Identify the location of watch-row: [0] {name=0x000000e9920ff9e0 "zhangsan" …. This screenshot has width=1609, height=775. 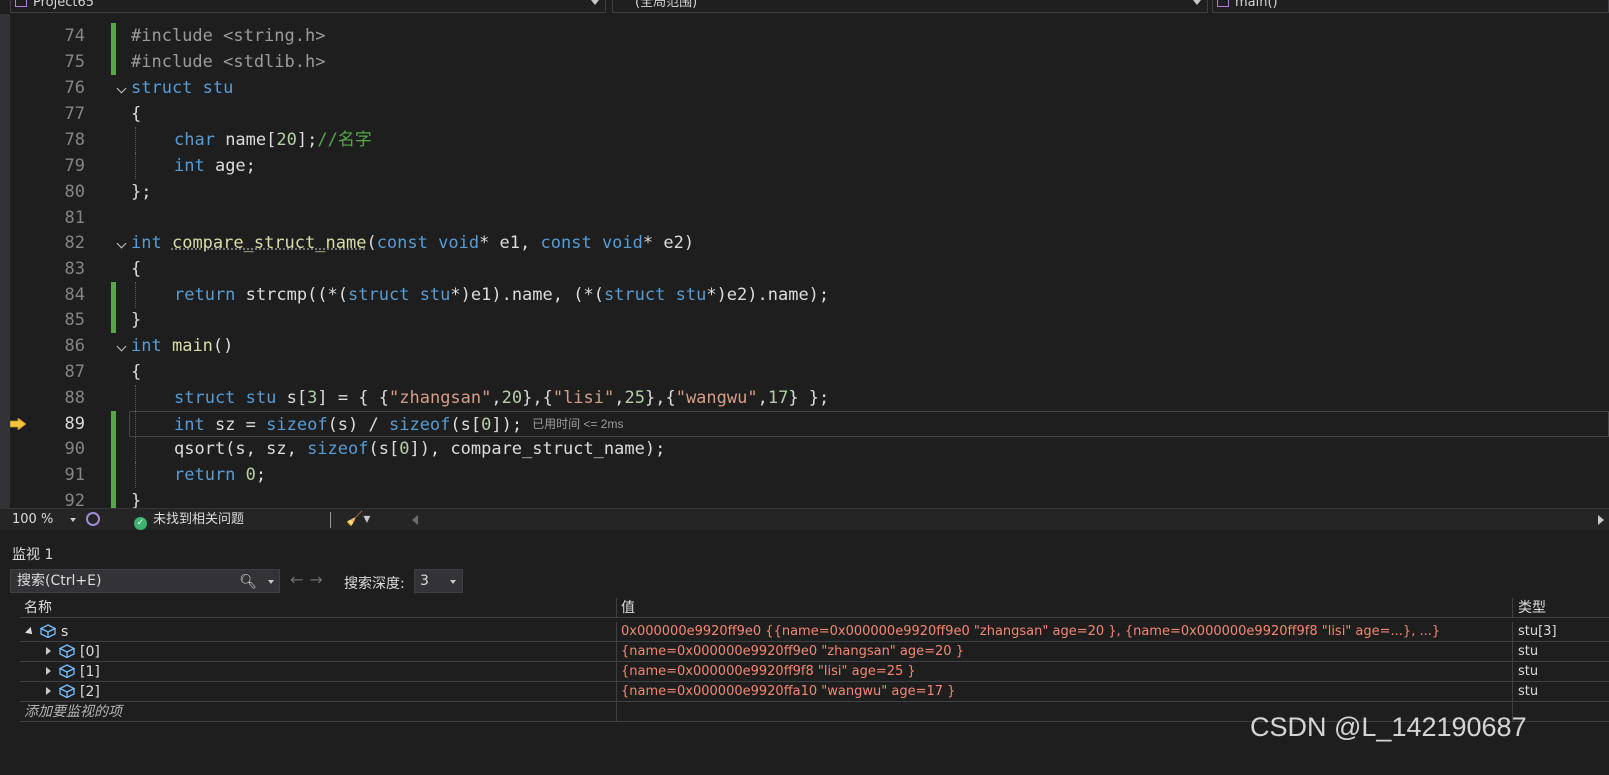
(814, 652).